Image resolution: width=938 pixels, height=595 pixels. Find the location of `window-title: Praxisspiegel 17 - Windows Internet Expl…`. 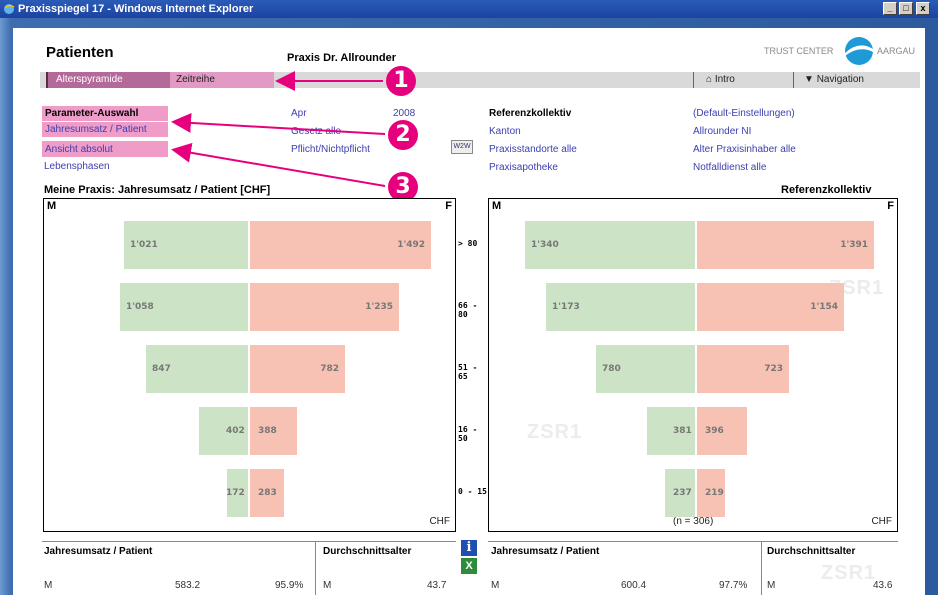

window-title: Praxisspiegel 17 - Windows Internet Expl… is located at coordinates (136, 9).